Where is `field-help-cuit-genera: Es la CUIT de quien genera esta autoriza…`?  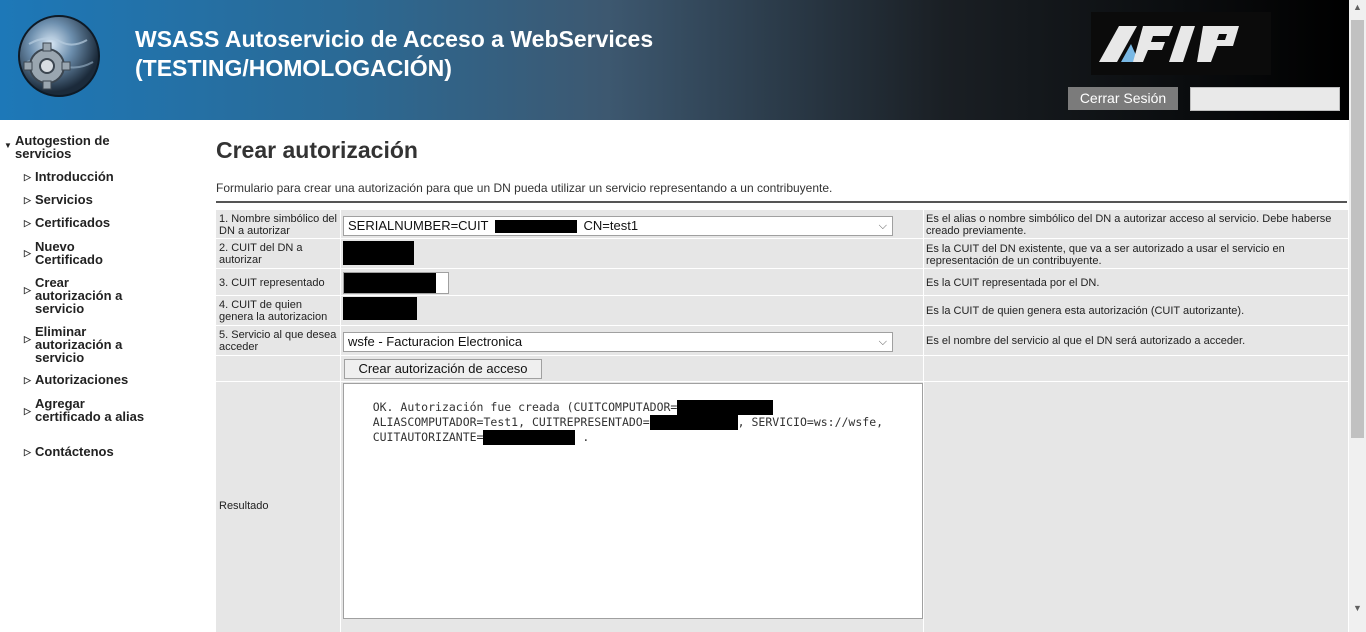
field-help-cuit-genera: Es la CUIT de quien genera esta autoriza… is located at coordinates (1136, 310).